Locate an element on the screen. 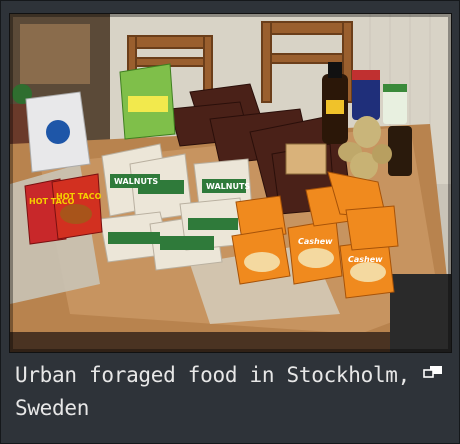 The image size is (460, 444). cashew-label-2: Cashew is located at coordinates (365, 259).